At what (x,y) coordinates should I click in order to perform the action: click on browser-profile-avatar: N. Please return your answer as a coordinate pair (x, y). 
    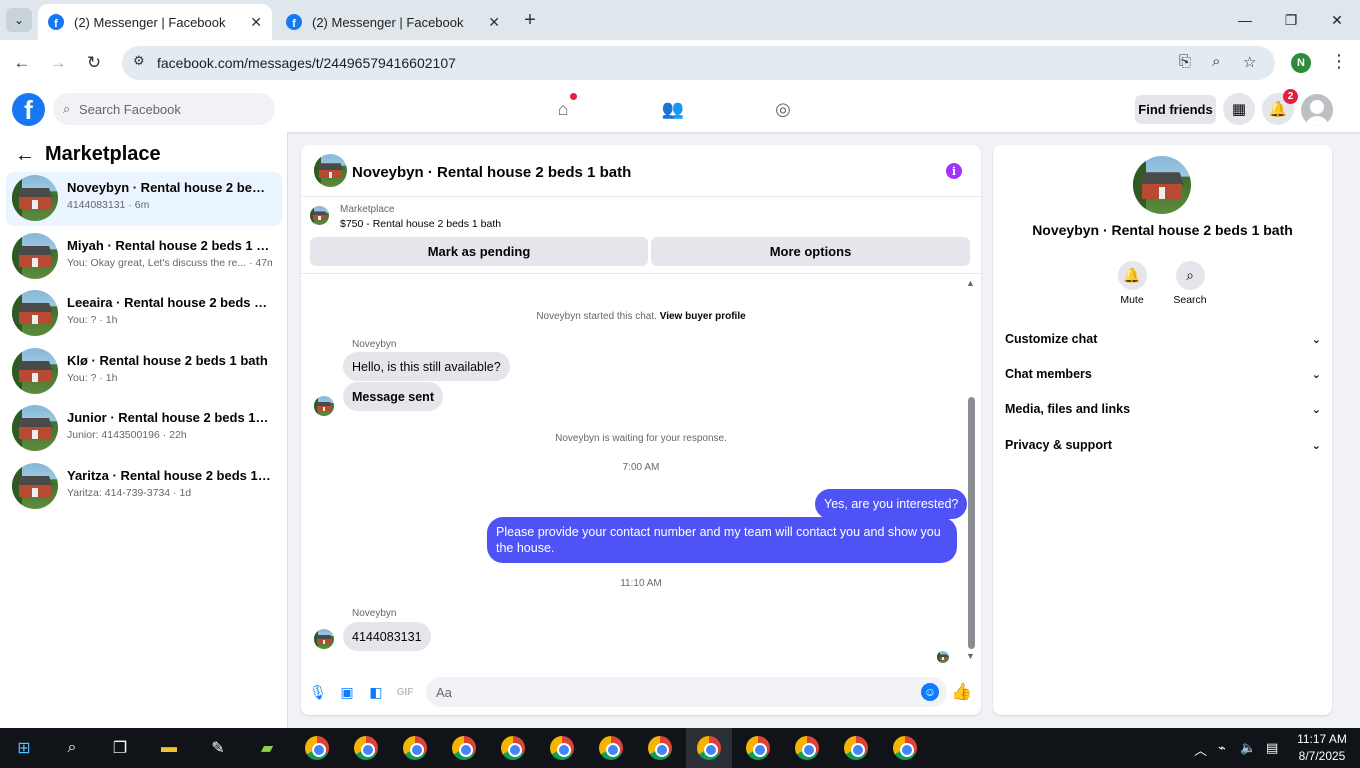
    Looking at the image, I should click on (1301, 63).